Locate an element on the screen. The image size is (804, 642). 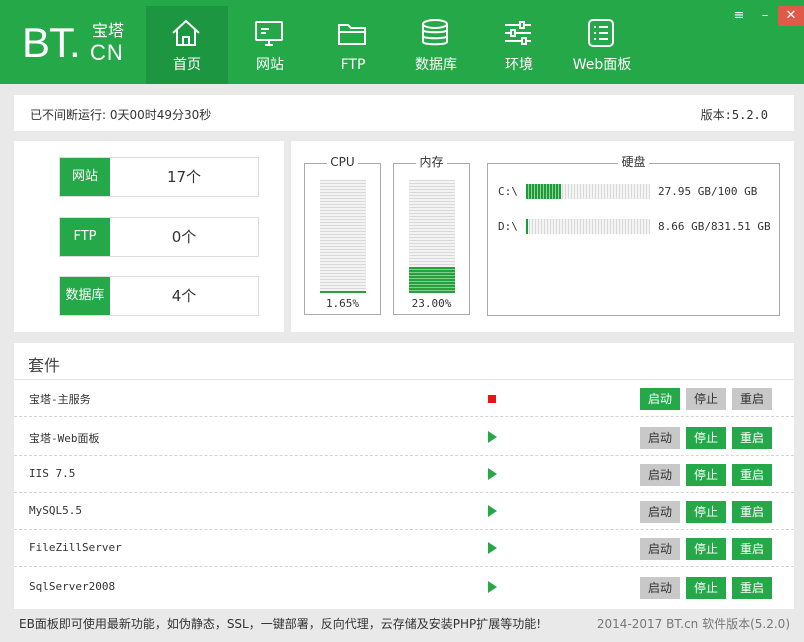
disk-usage: 8.66 GB/831.51 GB is located at coordinates (714, 226).